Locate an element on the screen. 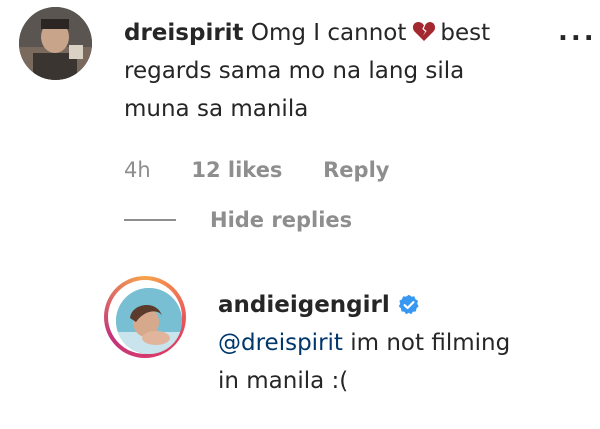 The height and width of the screenshot is (429, 600). comment-time: 4h is located at coordinates (137, 170).